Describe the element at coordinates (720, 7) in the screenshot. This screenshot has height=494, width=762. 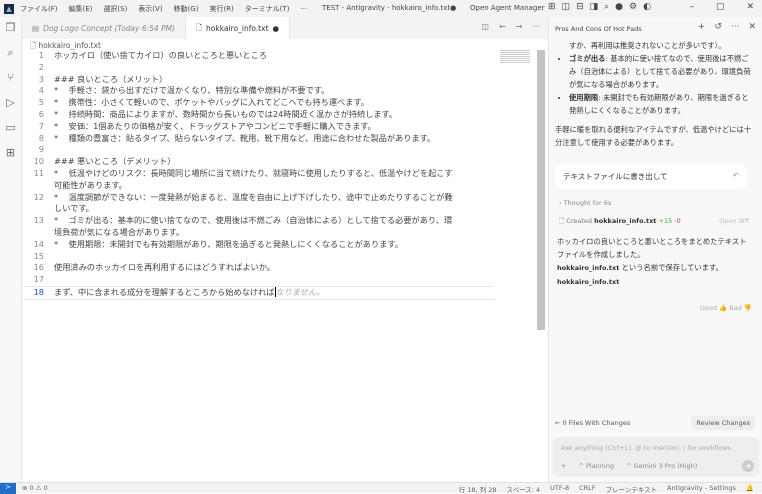
I see `maximize-icon: ▢` at that location.